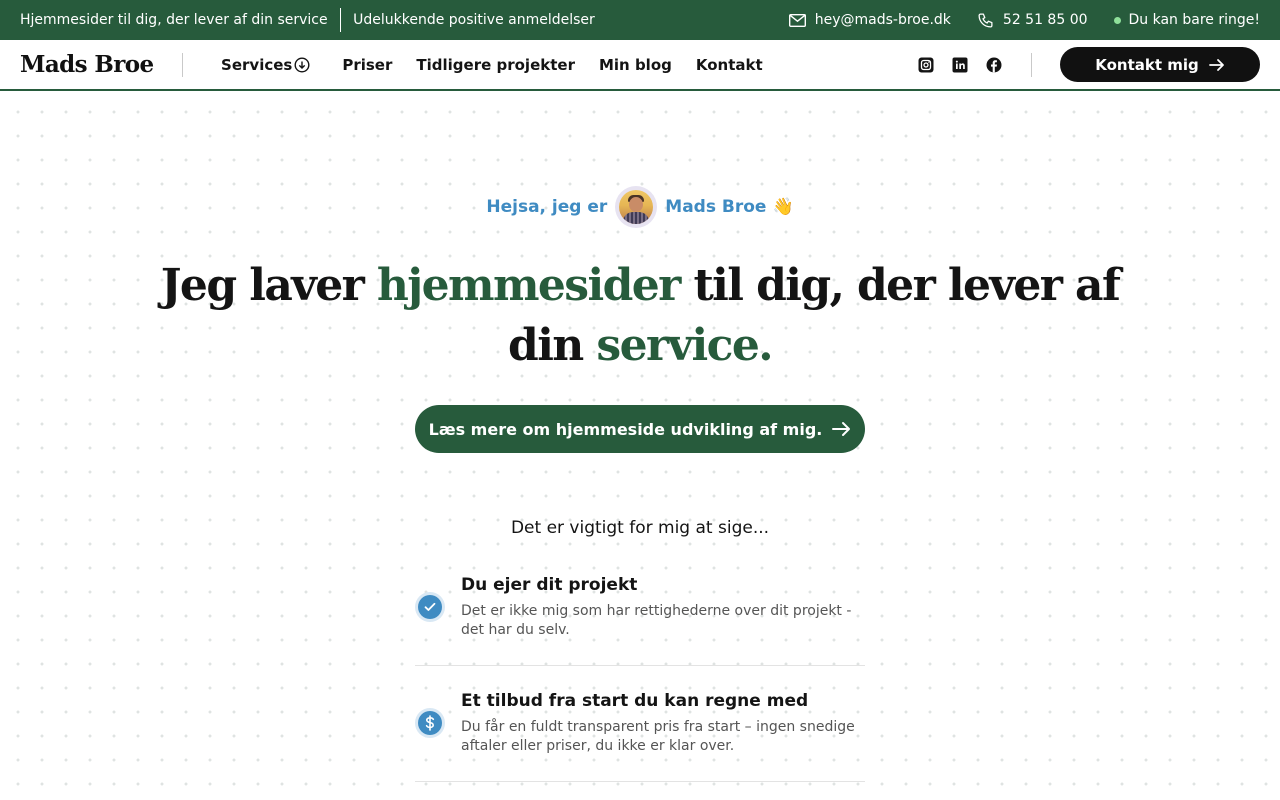 This screenshot has height=800, width=1280. I want to click on greeting-text: Hejsa, jeg er, so click(547, 207).